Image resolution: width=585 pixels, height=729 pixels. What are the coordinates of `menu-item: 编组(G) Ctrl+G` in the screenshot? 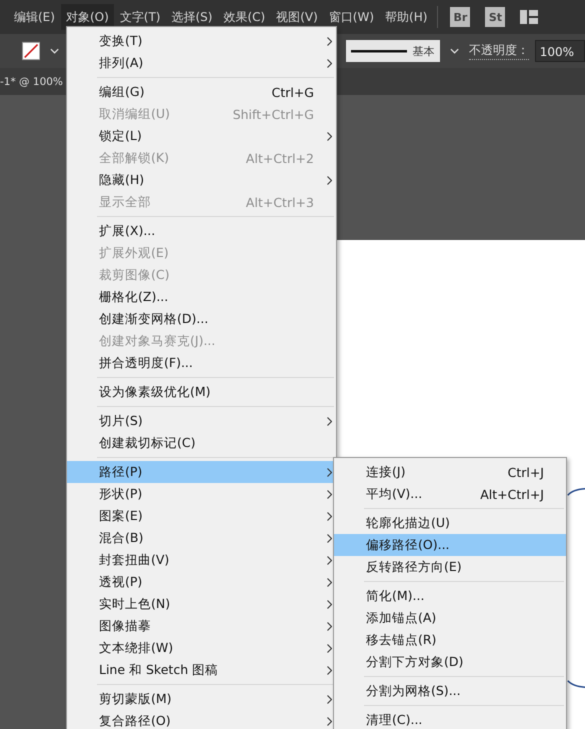 It's located at (201, 92).